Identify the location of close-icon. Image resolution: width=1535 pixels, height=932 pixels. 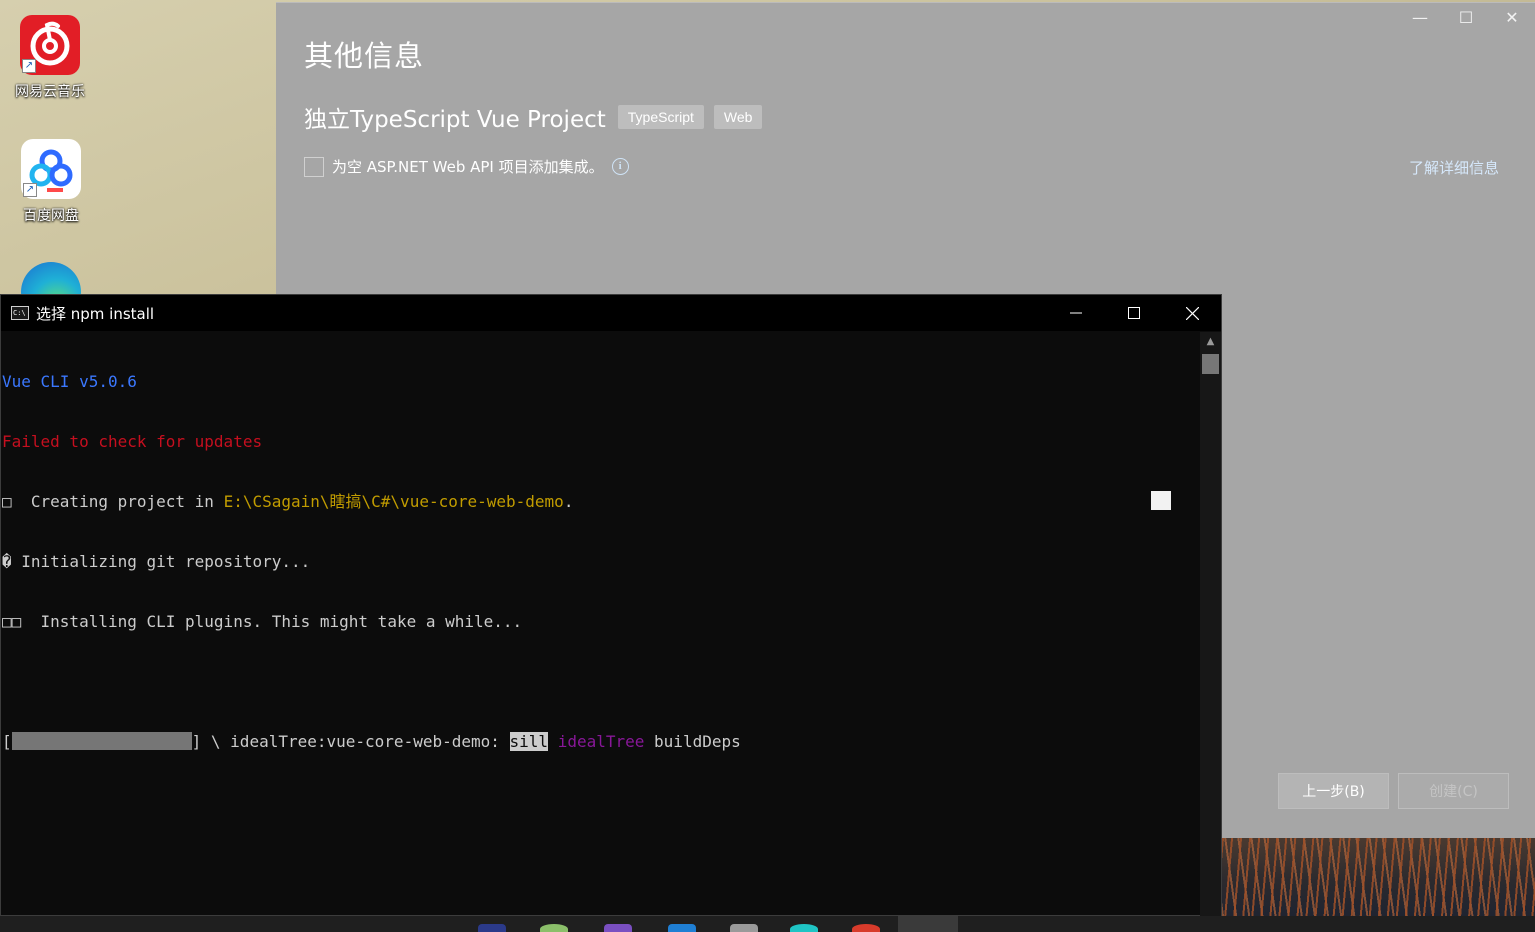
(1192, 313).